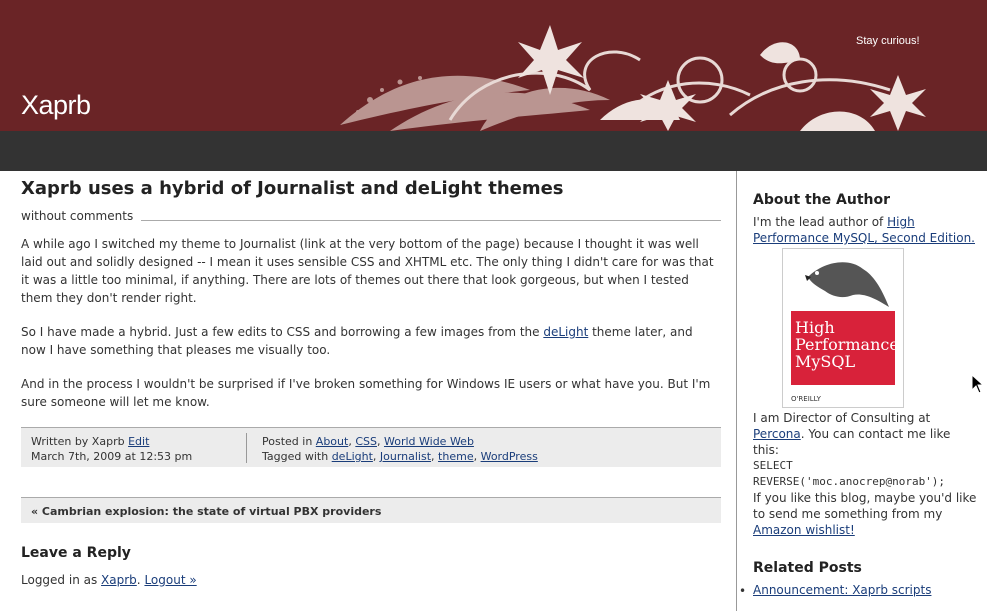 This screenshot has height=611, width=987. I want to click on floral-banner-image, so click(633, 78).